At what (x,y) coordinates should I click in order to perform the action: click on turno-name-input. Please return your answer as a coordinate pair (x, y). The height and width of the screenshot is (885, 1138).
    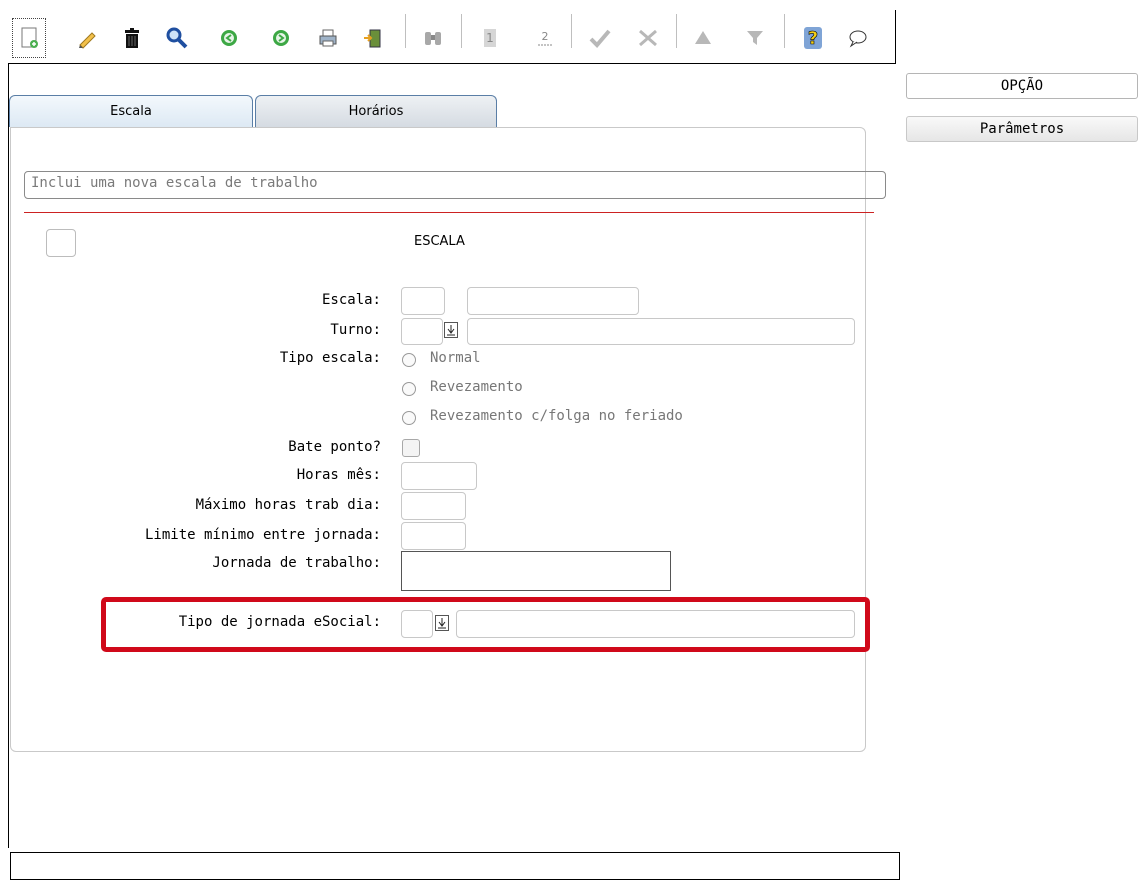
    Looking at the image, I should click on (661, 331).